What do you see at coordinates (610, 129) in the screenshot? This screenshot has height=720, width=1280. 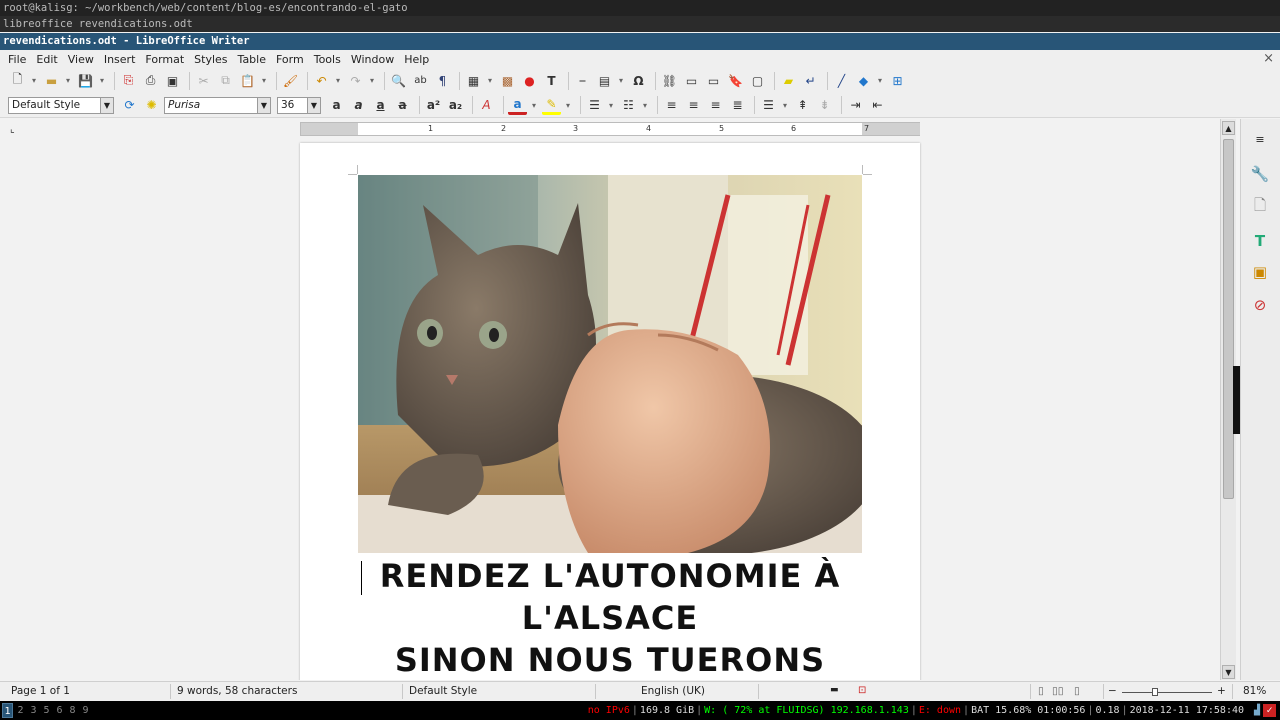 I see `horizontal-ruler: 1 2 3 4 5 6 7` at bounding box center [610, 129].